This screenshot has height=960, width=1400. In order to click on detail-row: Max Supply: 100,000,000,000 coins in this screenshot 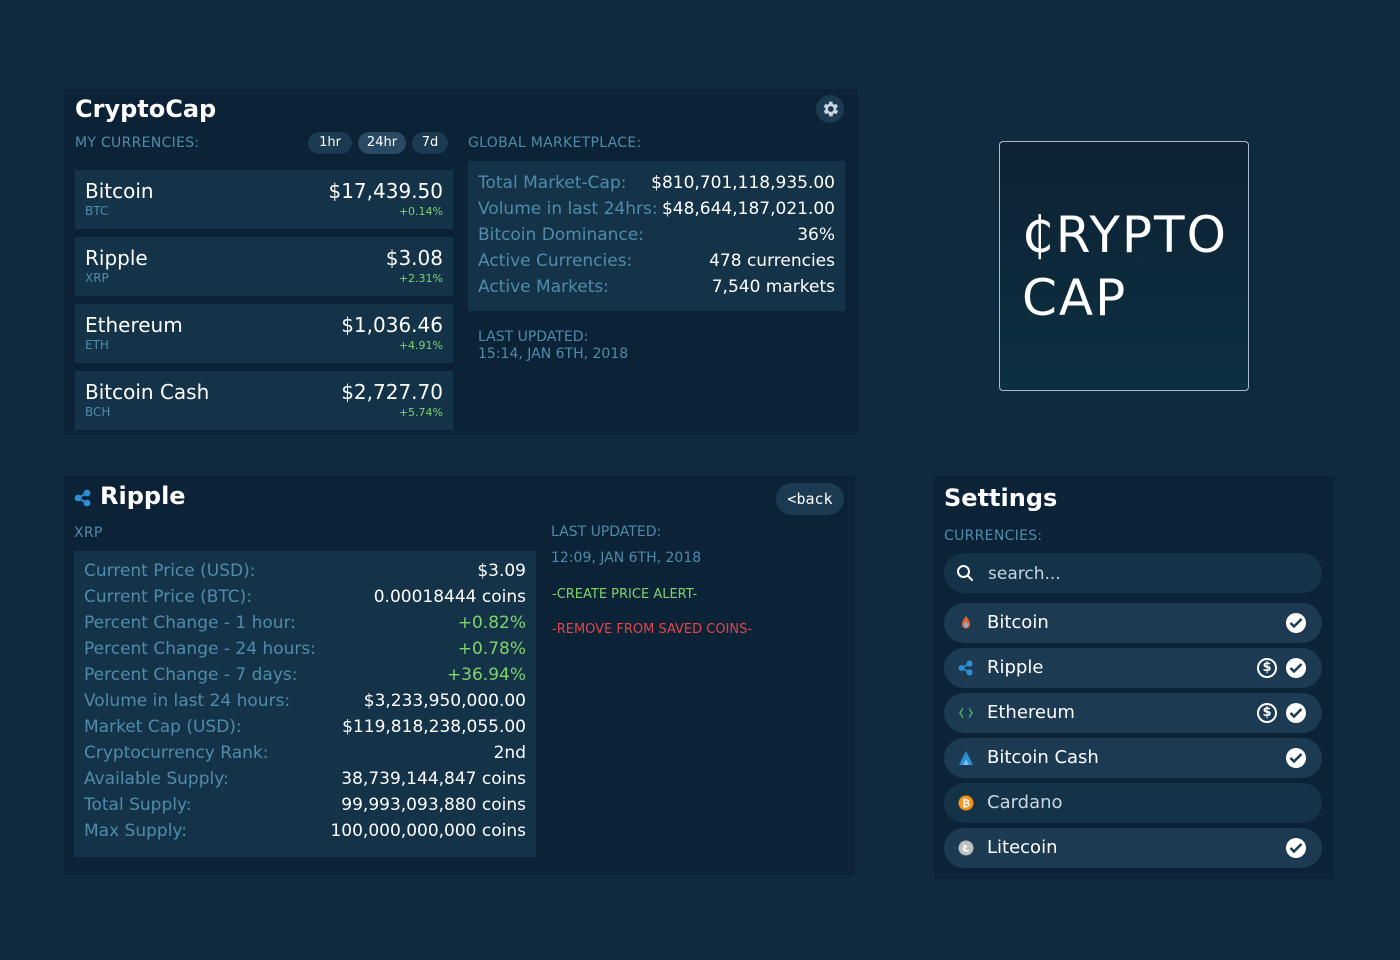, I will do `click(305, 834)`.